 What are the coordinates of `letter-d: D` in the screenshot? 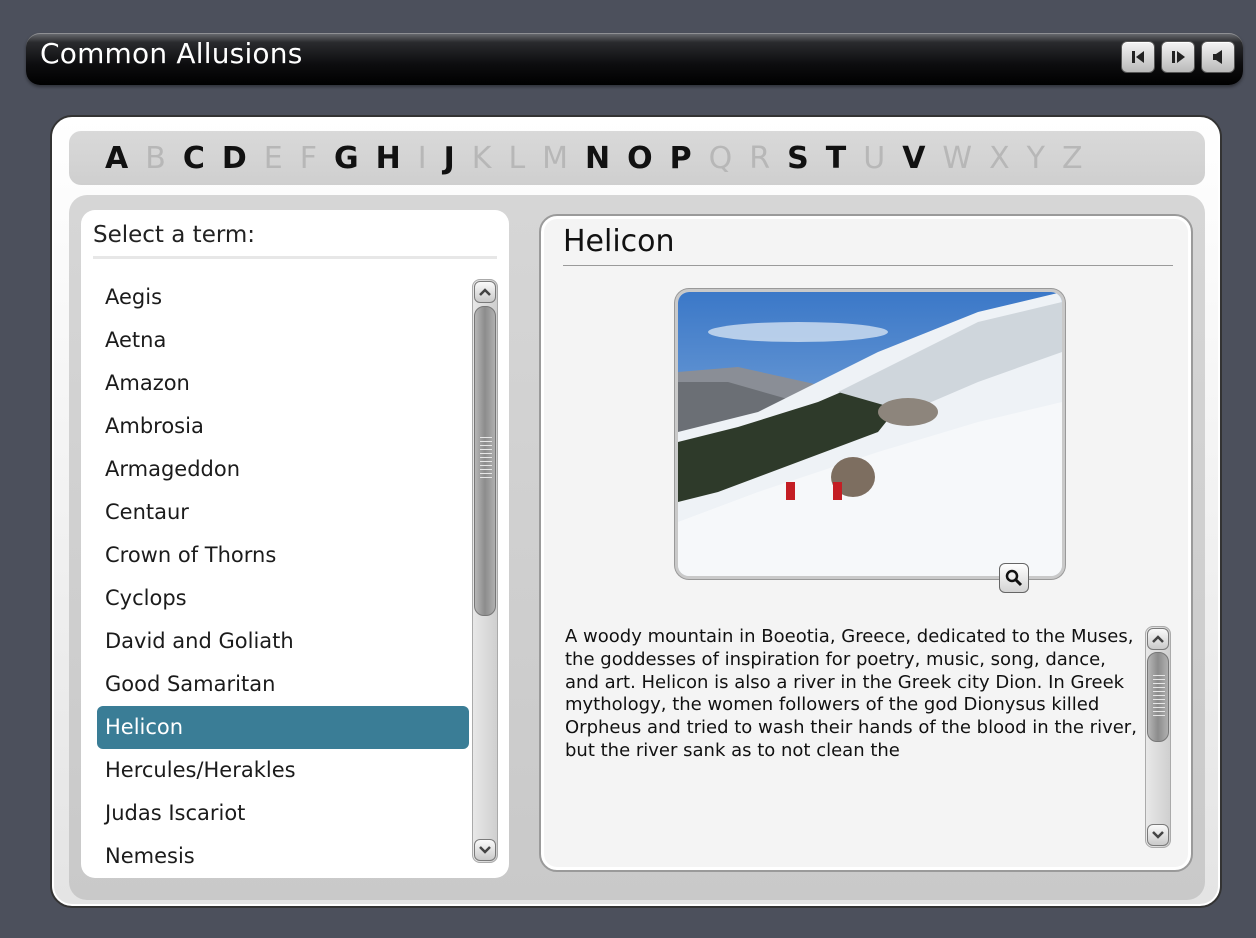 It's located at (234, 158).